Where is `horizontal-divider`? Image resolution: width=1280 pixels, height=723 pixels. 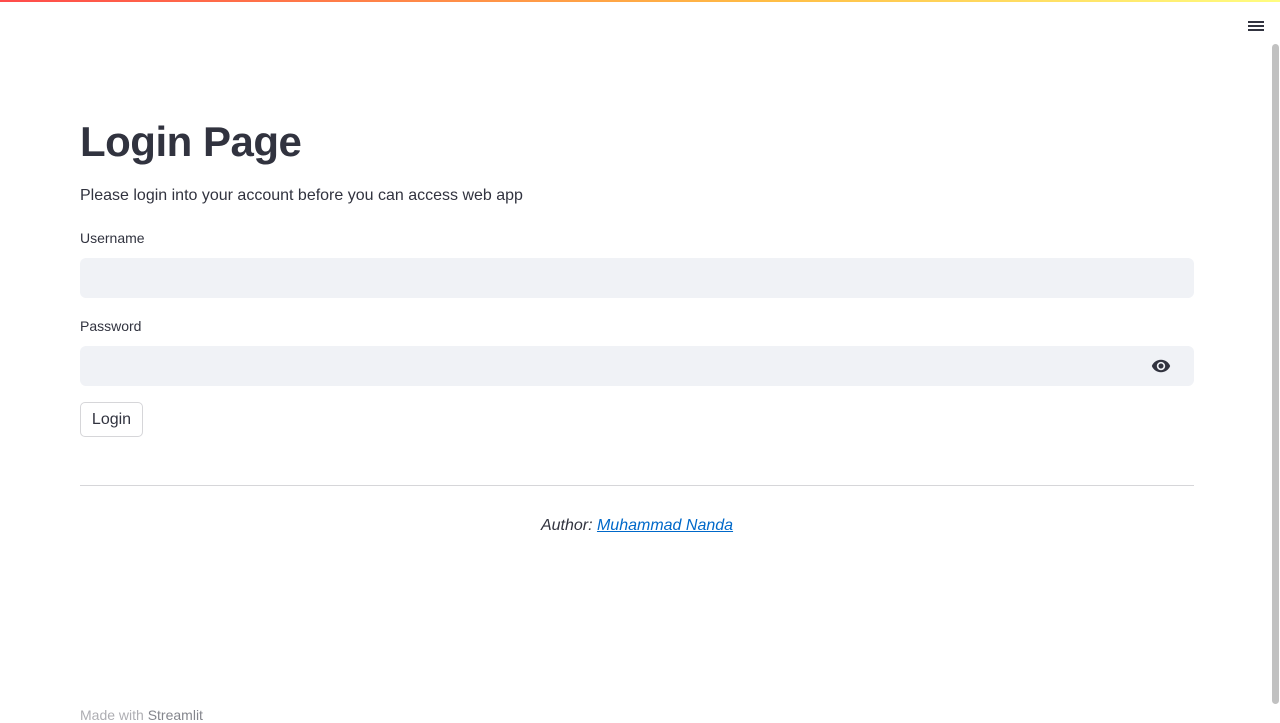
horizontal-divider is located at coordinates (637, 485).